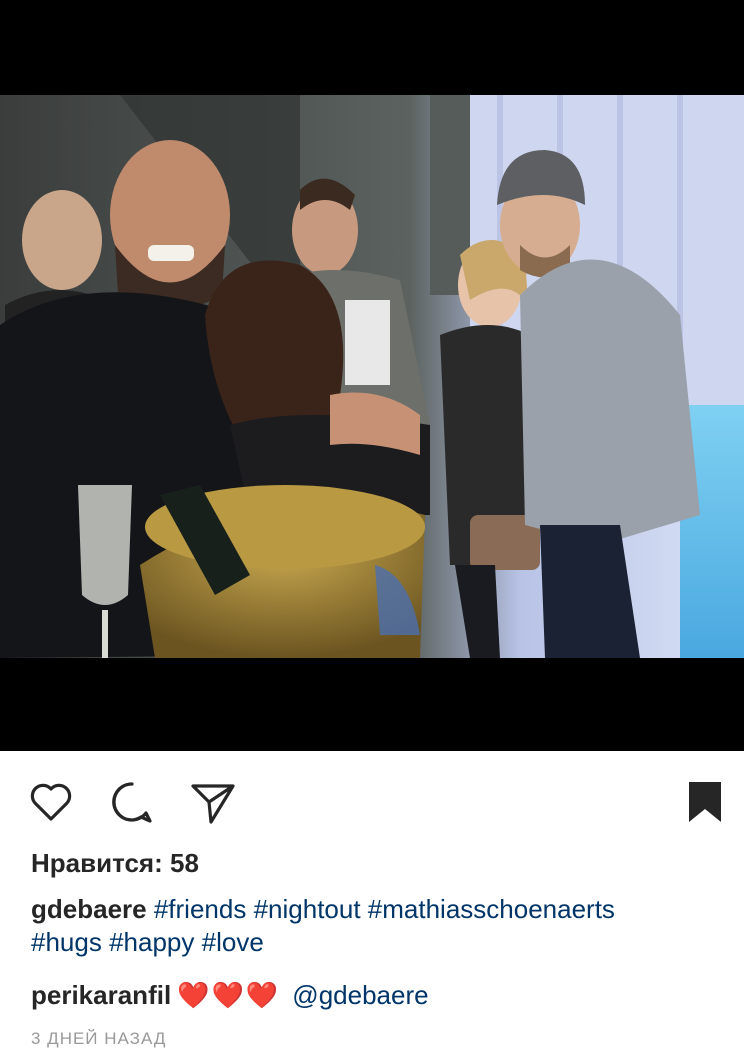  What do you see at coordinates (115, 863) in the screenshot?
I see `likes-count: Нравится: 58` at bounding box center [115, 863].